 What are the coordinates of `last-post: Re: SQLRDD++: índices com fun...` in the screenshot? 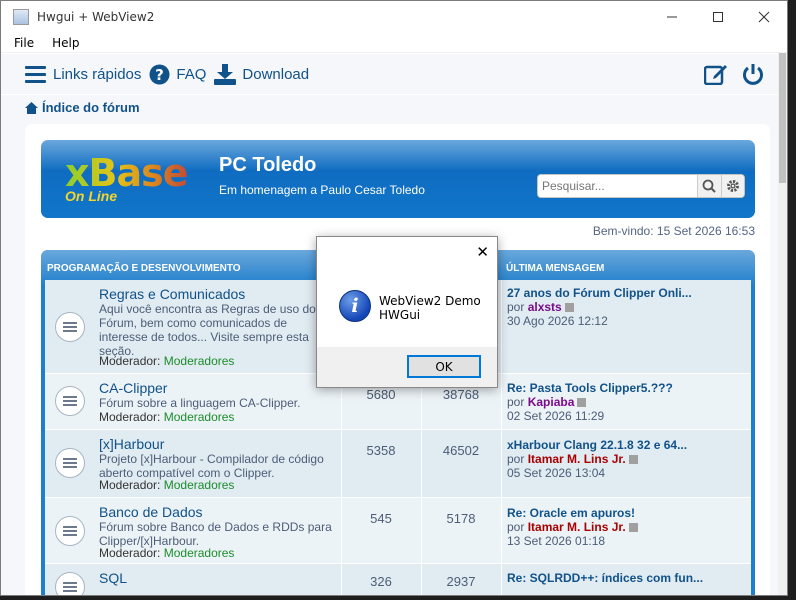 It's located at (605, 578).